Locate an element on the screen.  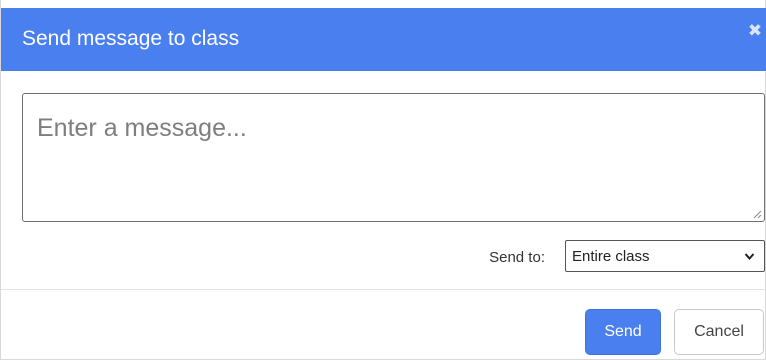
send-to-label: Send to: is located at coordinates (517, 257).